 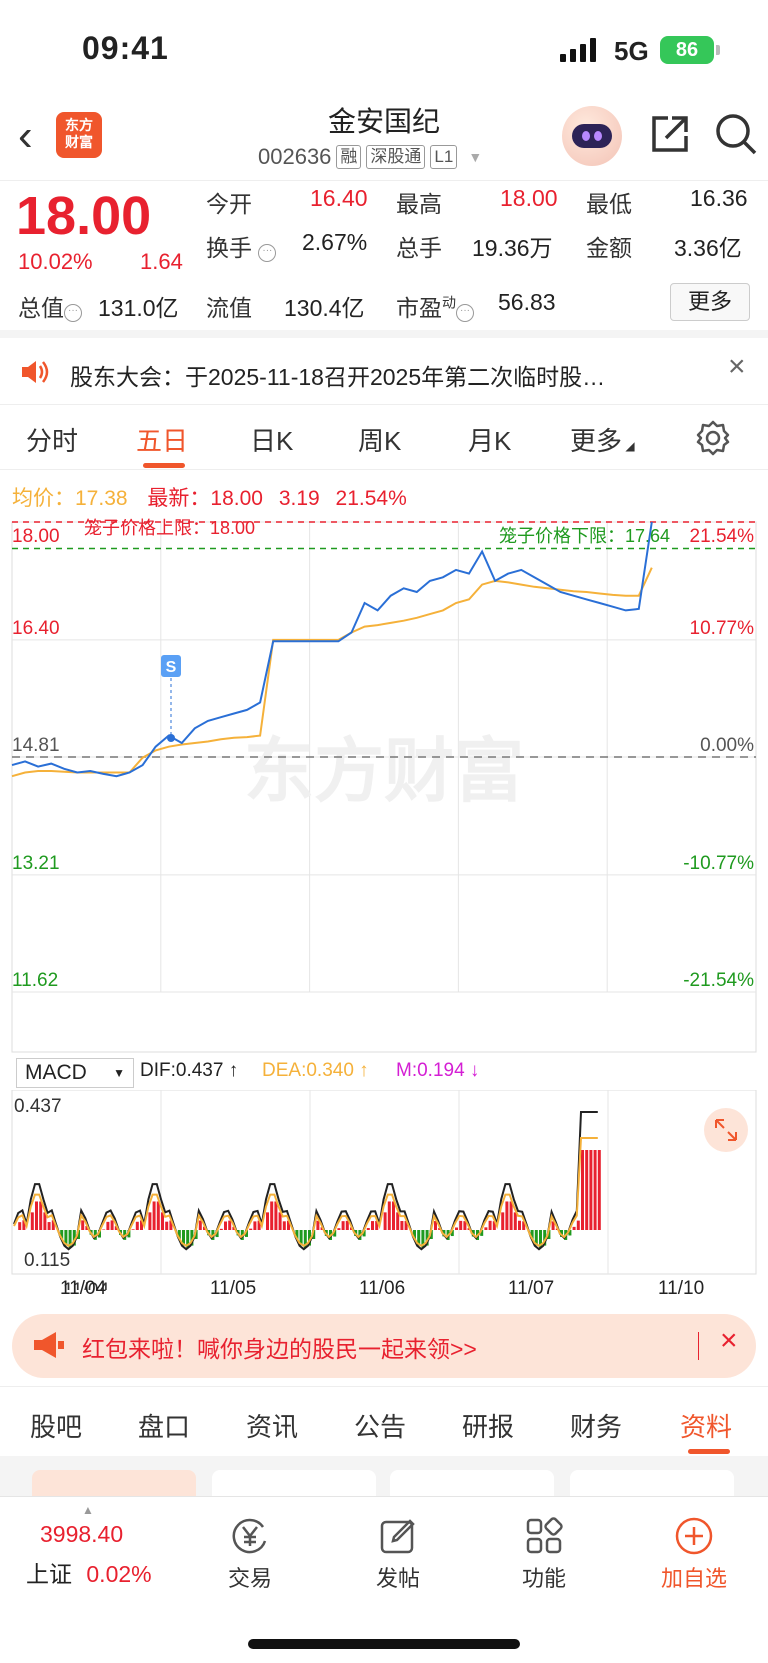 What do you see at coordinates (119, 1574) in the screenshot?
I see `index-percent: 0.02%` at bounding box center [119, 1574].